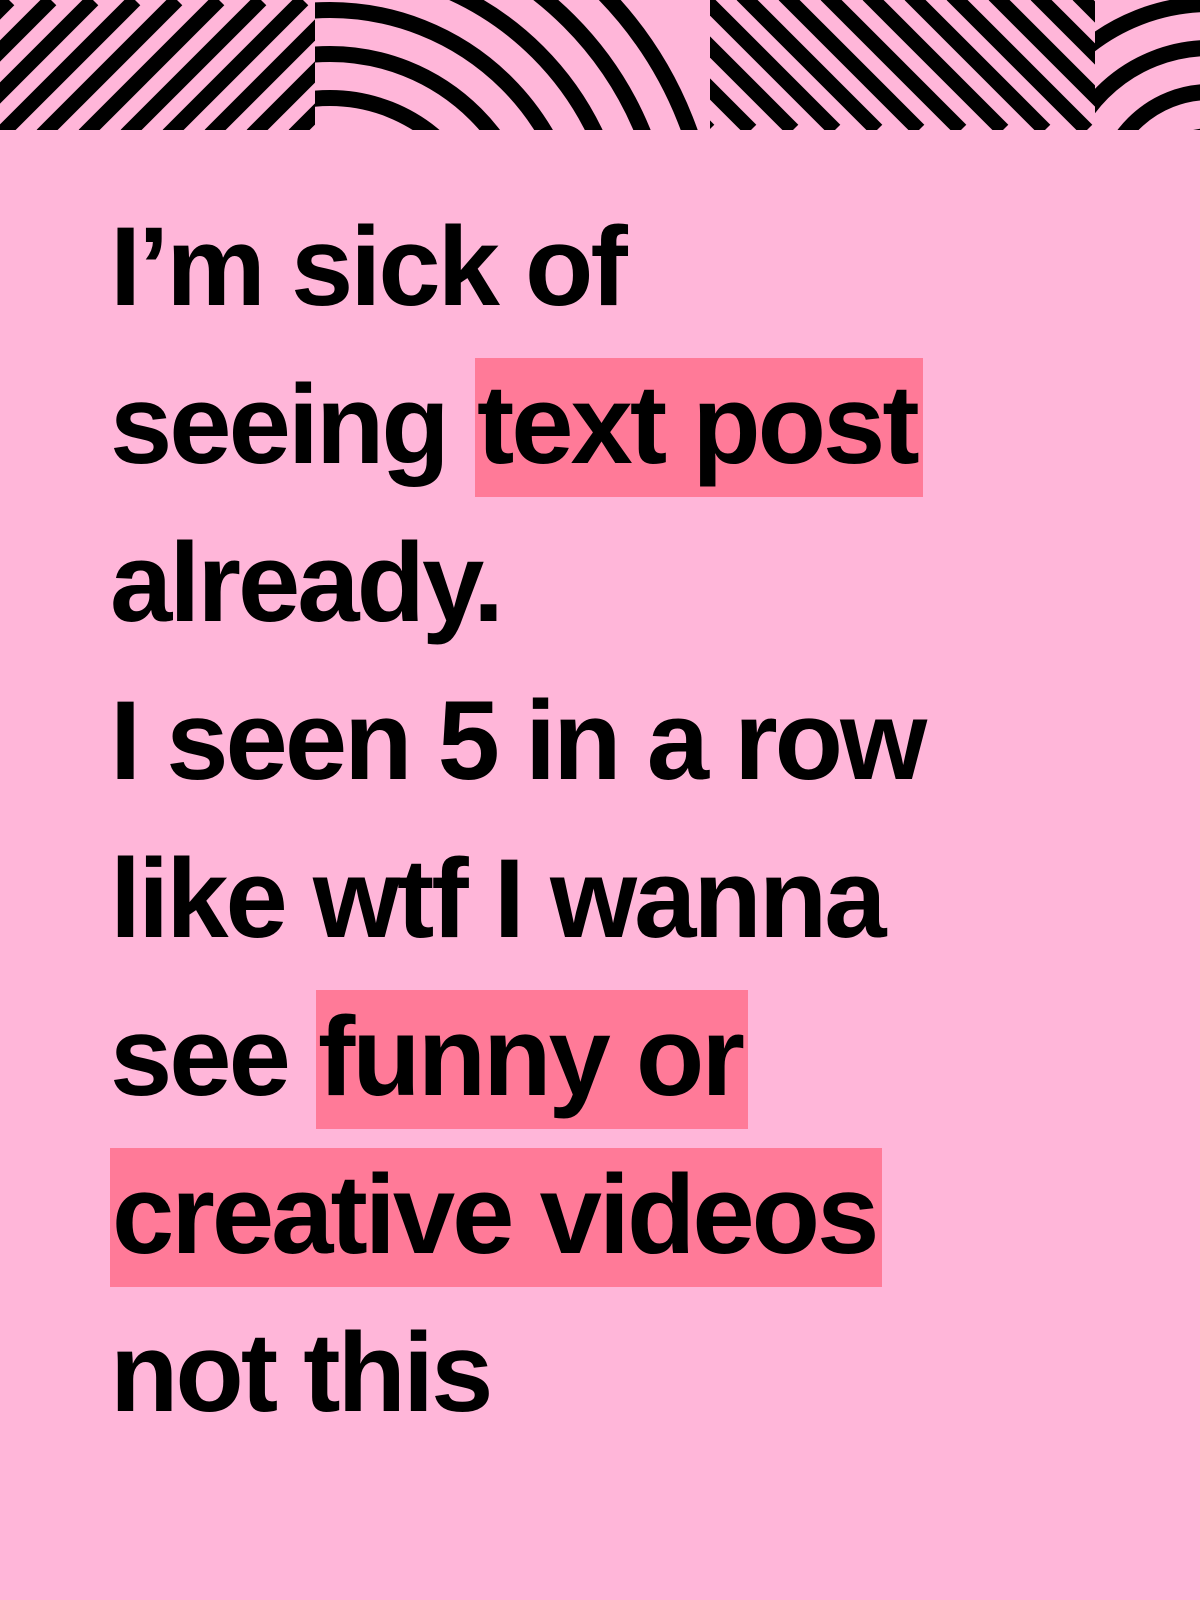  What do you see at coordinates (301, 1372) in the screenshot?
I see `plain-text: not this` at bounding box center [301, 1372].